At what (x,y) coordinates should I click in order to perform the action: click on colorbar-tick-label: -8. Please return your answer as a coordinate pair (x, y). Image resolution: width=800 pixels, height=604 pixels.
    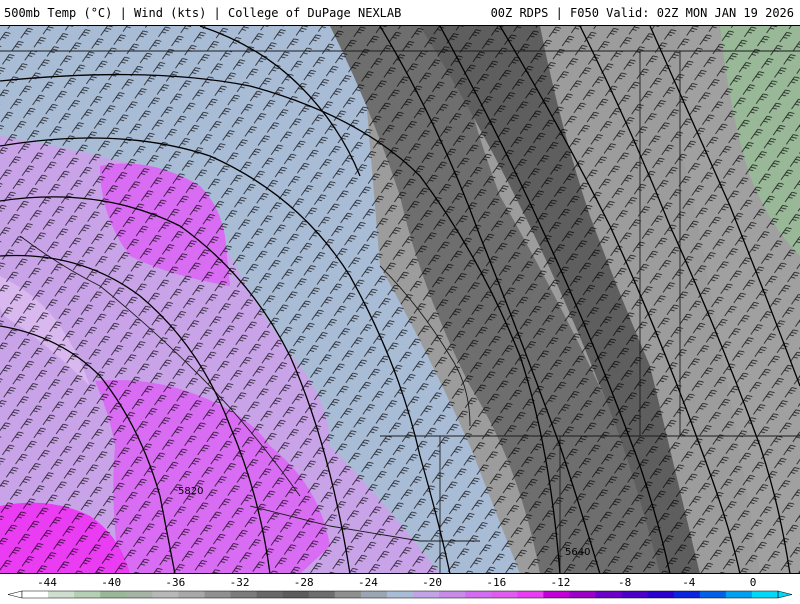
    Looking at the image, I should click on (624, 582).